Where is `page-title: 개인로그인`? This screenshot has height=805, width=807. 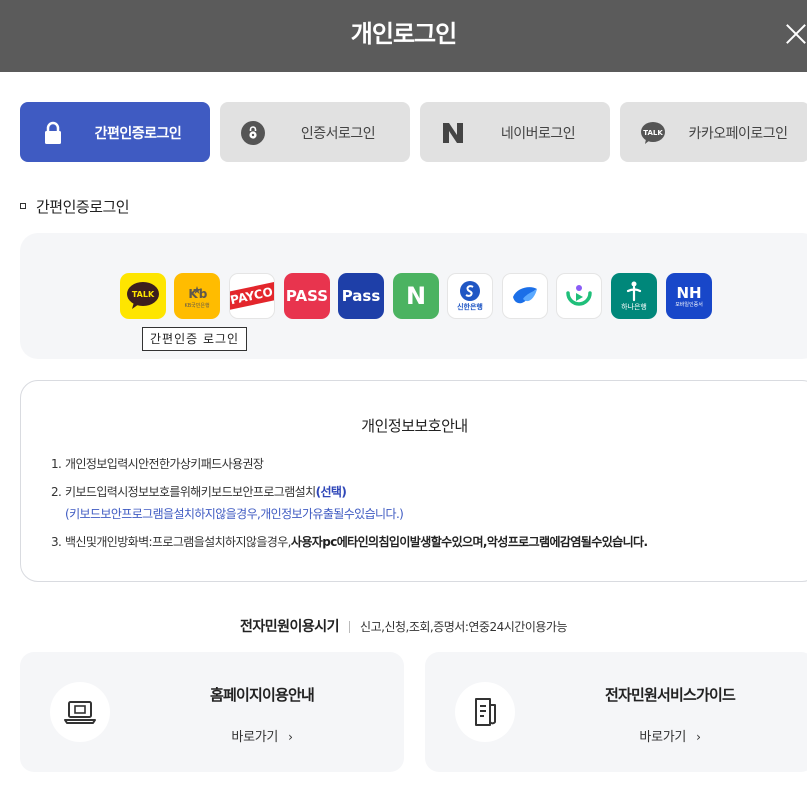 page-title: 개인로그인 is located at coordinates (403, 34).